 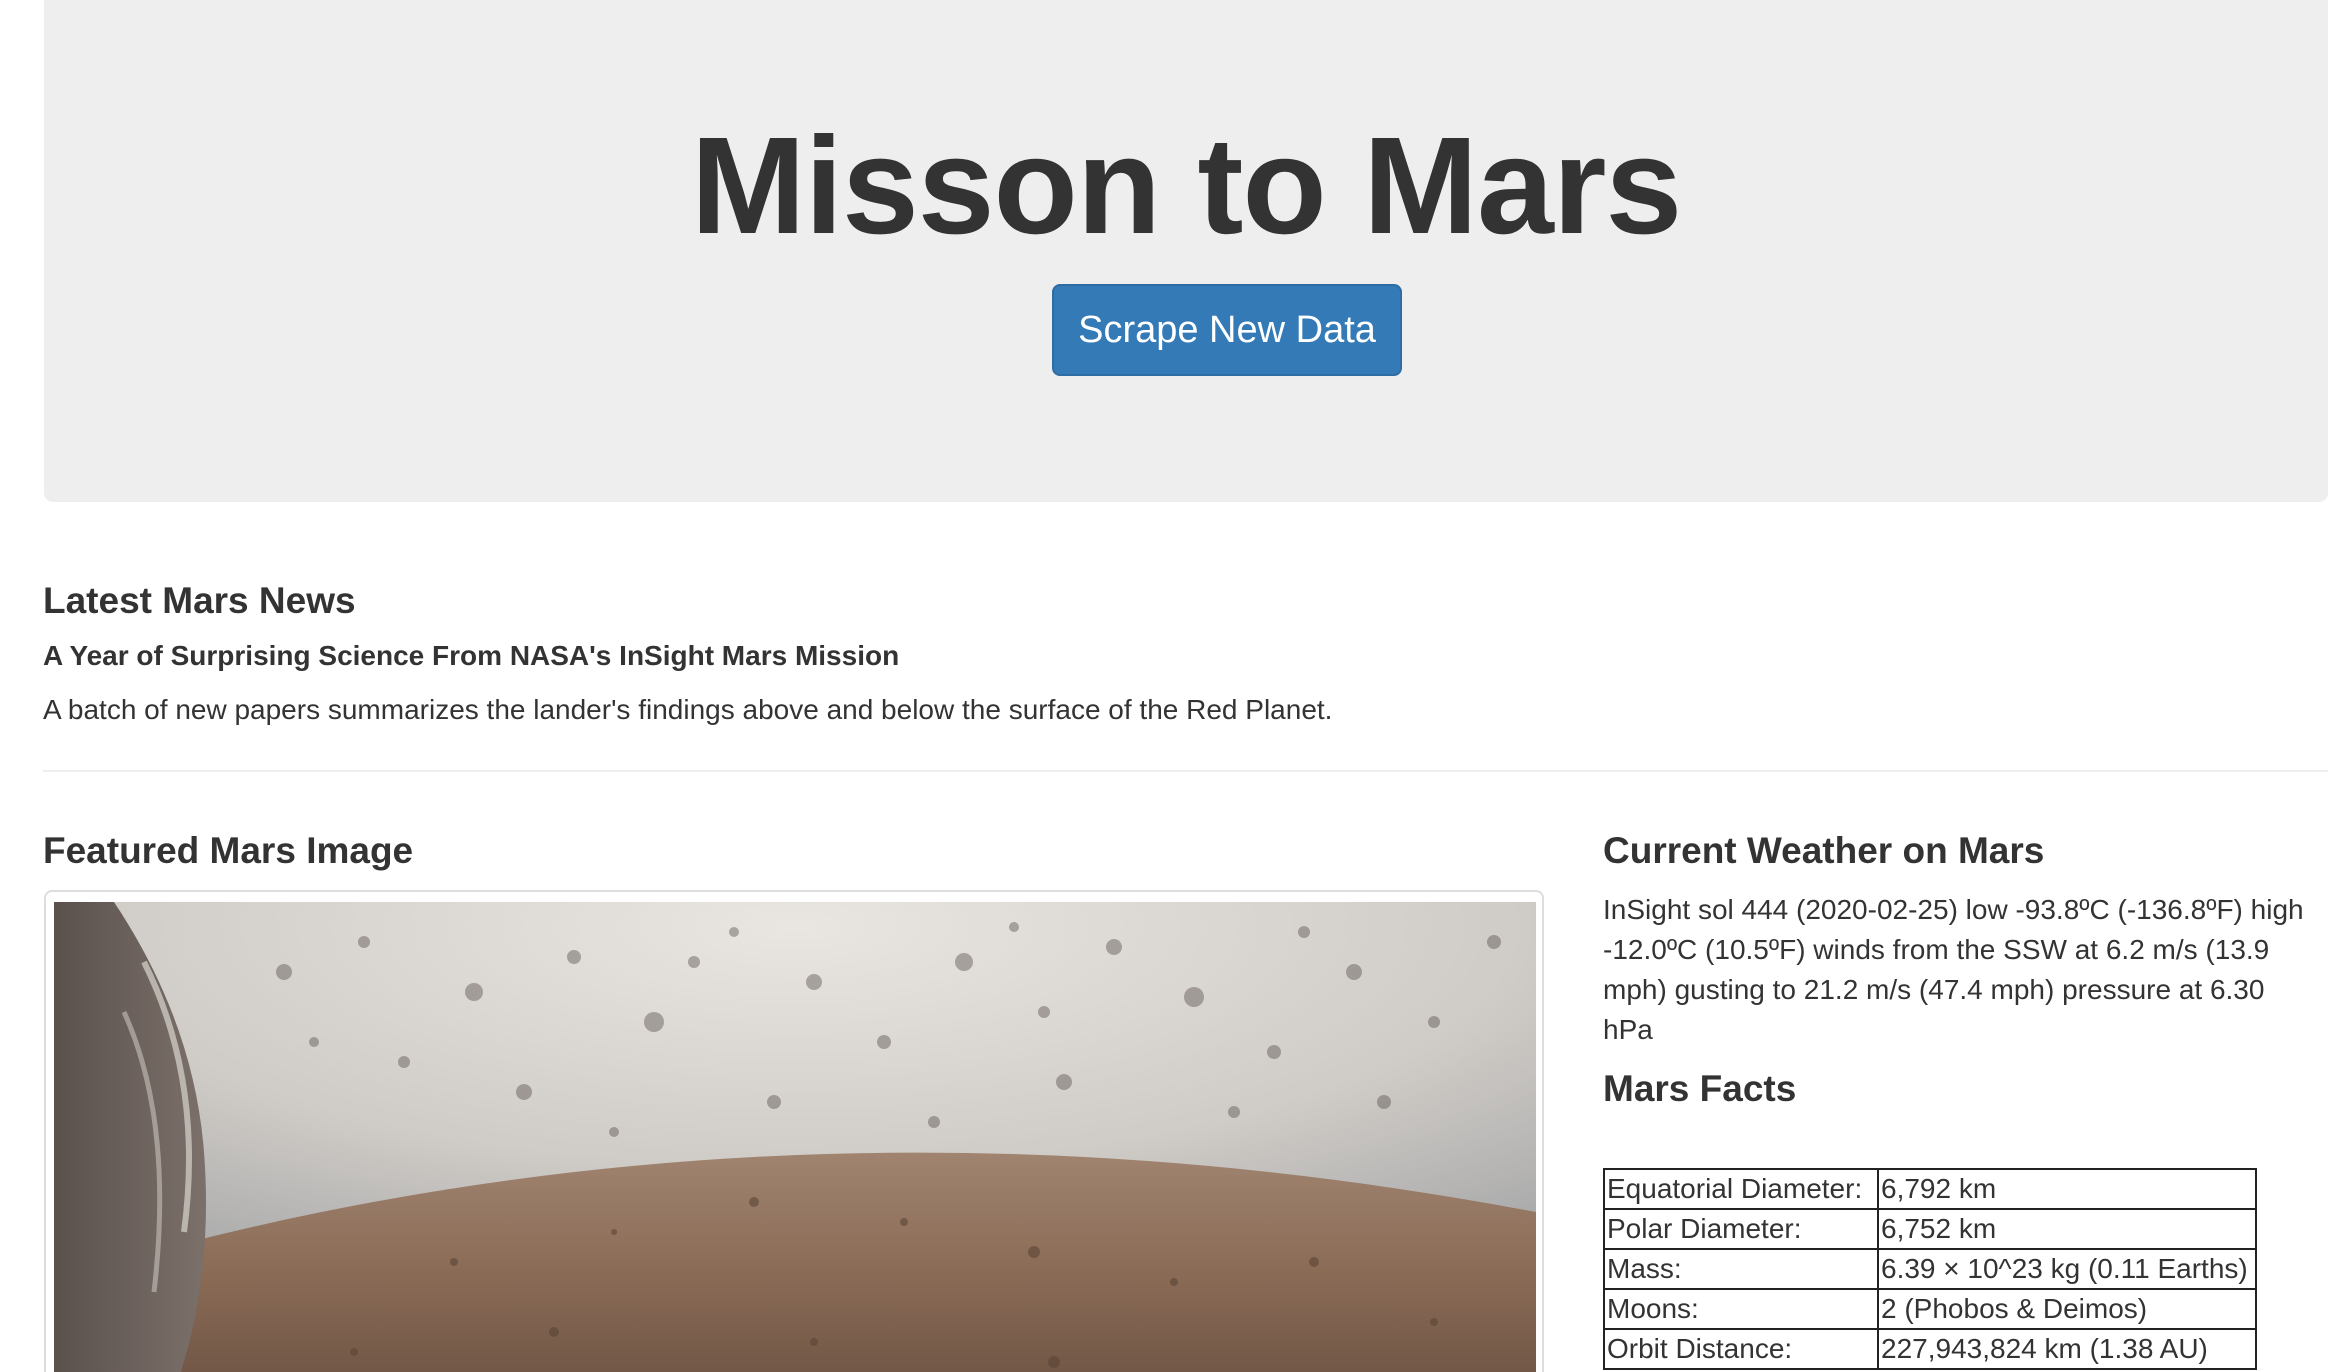 What do you see at coordinates (1185, 771) in the screenshot?
I see `divider` at bounding box center [1185, 771].